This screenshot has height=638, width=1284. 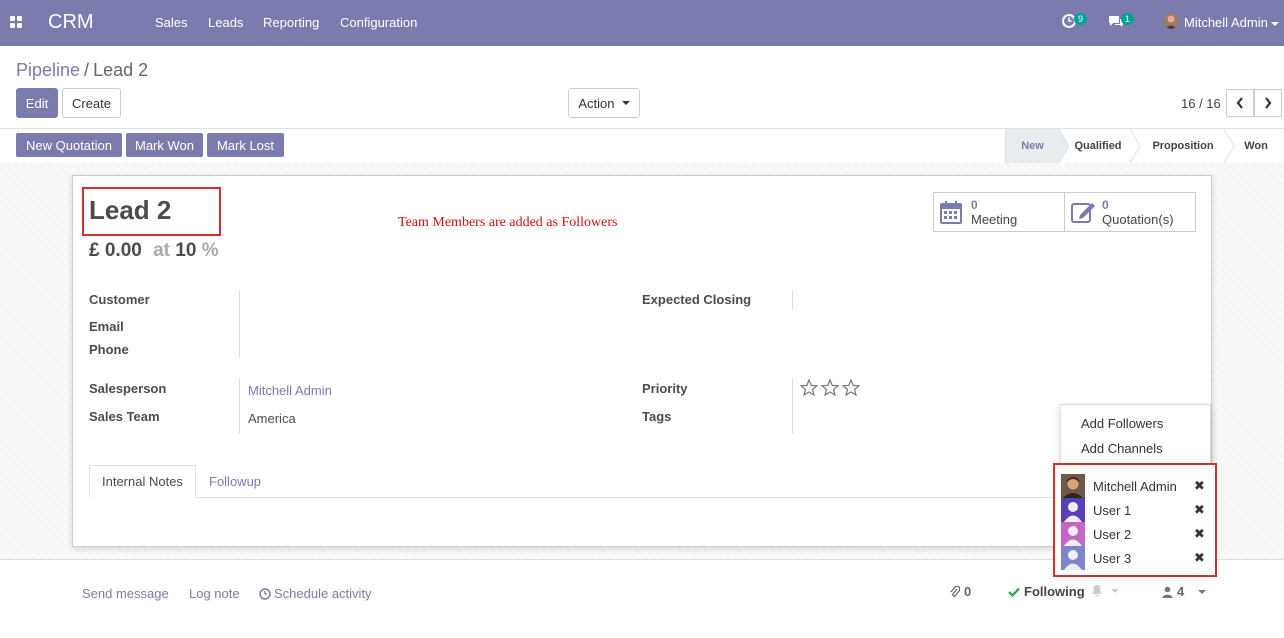 I want to click on phone-label: Phone, so click(x=109, y=349).